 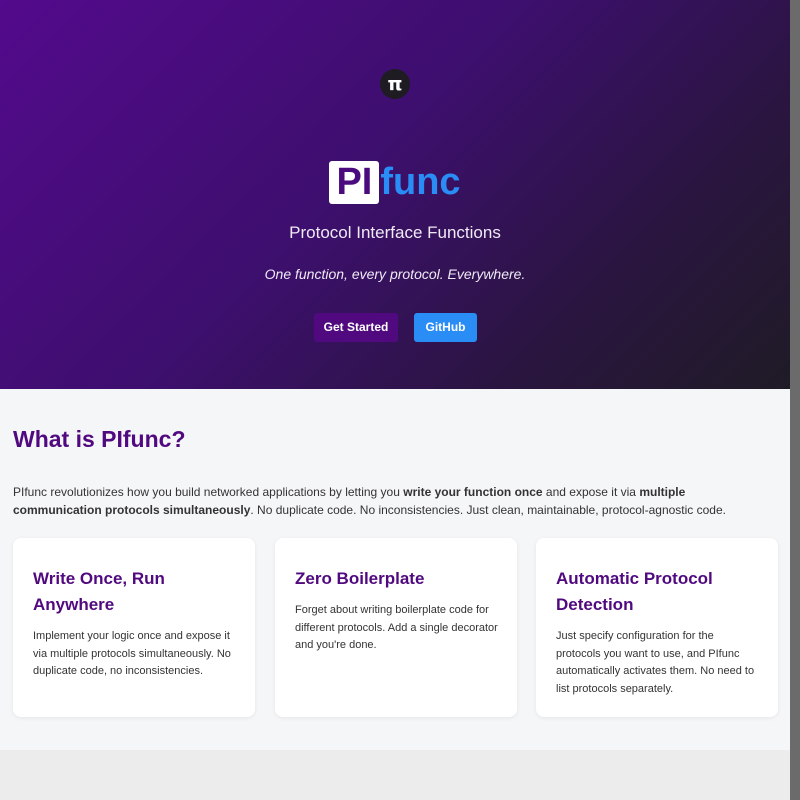 What do you see at coordinates (591, 492) in the screenshot?
I see `intro-text: and expose it via` at bounding box center [591, 492].